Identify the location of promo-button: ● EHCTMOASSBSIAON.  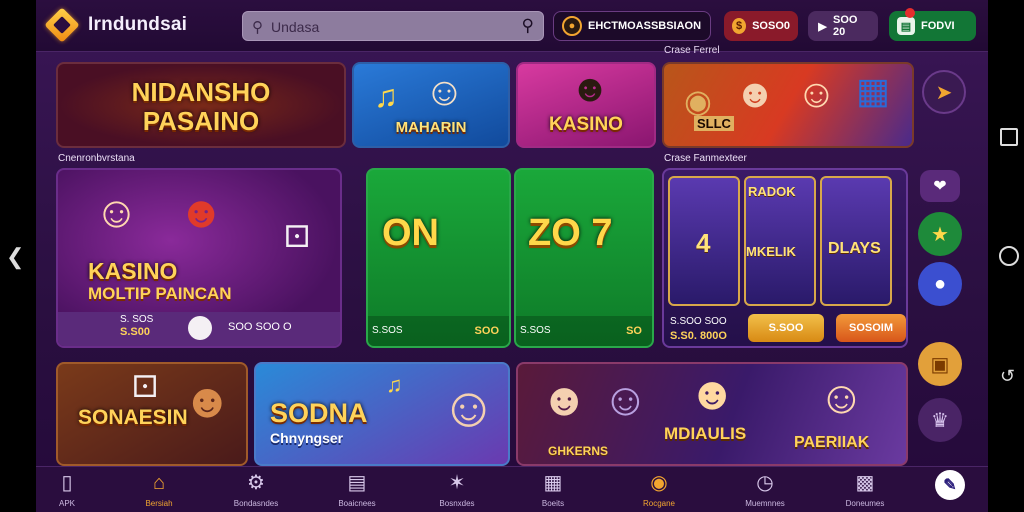
(632, 26).